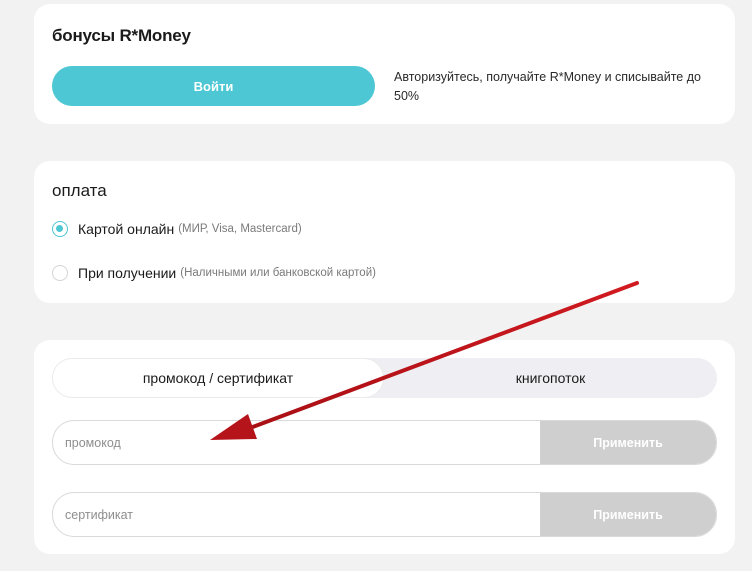 Image resolution: width=752 pixels, height=571 pixels. What do you see at coordinates (628, 442) in the screenshot?
I see `apply-promo-button: Применить` at bounding box center [628, 442].